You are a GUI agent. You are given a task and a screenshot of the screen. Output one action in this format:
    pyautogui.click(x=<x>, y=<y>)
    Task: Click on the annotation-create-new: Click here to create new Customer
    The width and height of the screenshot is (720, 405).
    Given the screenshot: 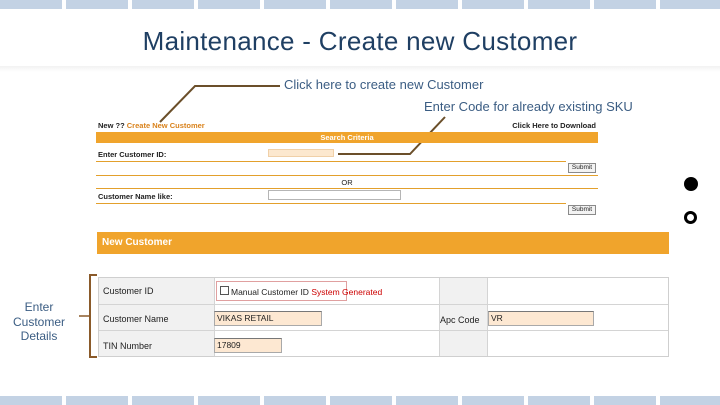 What is the action you would take?
    pyautogui.click(x=384, y=84)
    